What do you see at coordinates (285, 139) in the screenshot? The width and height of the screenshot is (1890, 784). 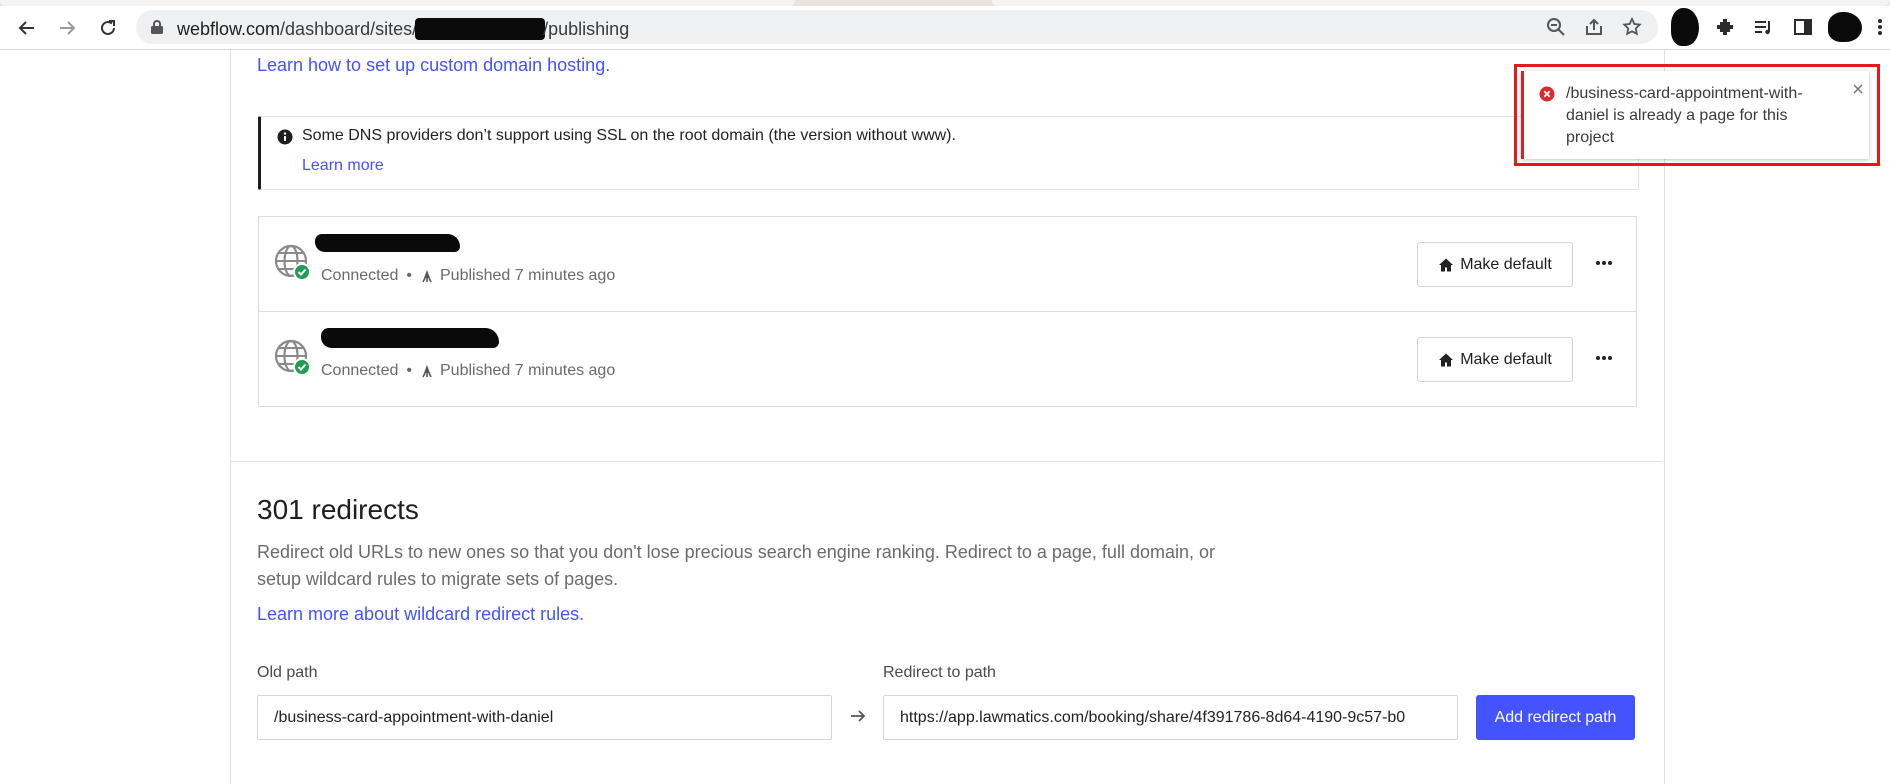 I see `info-icon` at bounding box center [285, 139].